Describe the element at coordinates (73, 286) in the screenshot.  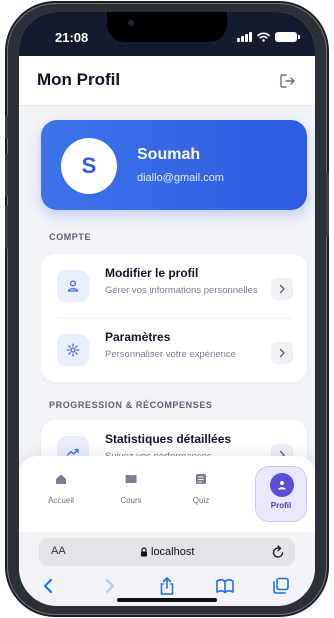
I see `user-icon` at that location.